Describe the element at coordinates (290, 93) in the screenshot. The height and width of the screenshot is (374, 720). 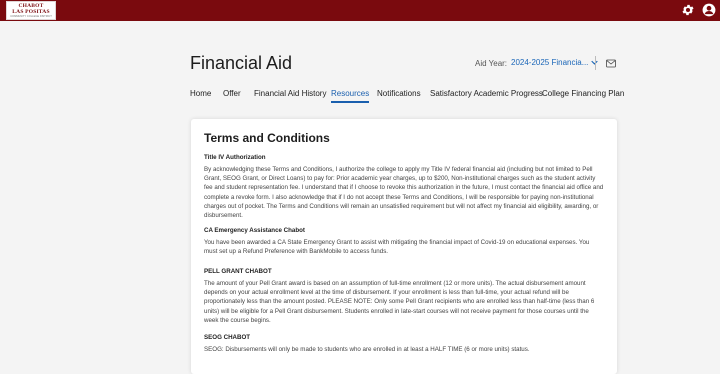
I see `tab-financial-aid-history: Financial Aid History` at that location.